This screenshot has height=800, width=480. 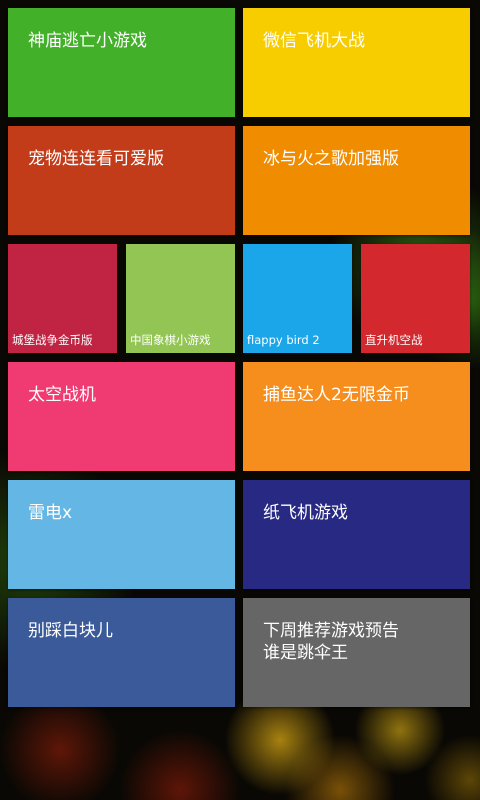 What do you see at coordinates (415, 298) in the screenshot?
I see `tile-helicopter: 直升机空战` at bounding box center [415, 298].